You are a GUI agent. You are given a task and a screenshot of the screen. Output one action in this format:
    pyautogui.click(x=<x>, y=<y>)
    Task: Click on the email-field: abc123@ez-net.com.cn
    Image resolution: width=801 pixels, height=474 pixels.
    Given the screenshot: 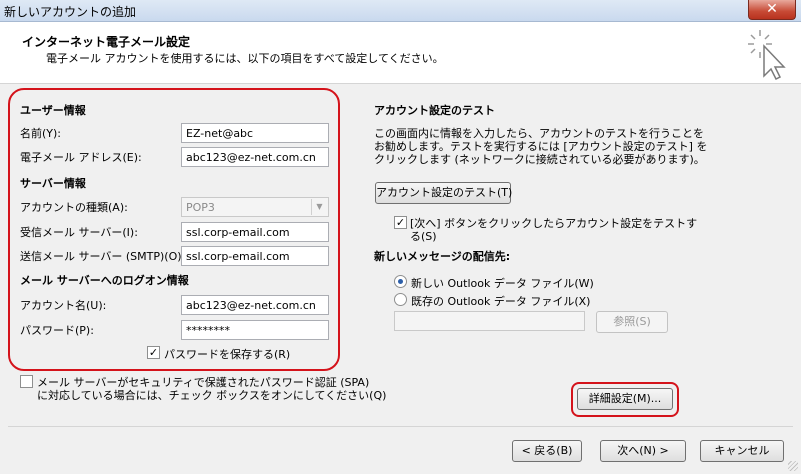 What is the action you would take?
    pyautogui.click(x=255, y=157)
    